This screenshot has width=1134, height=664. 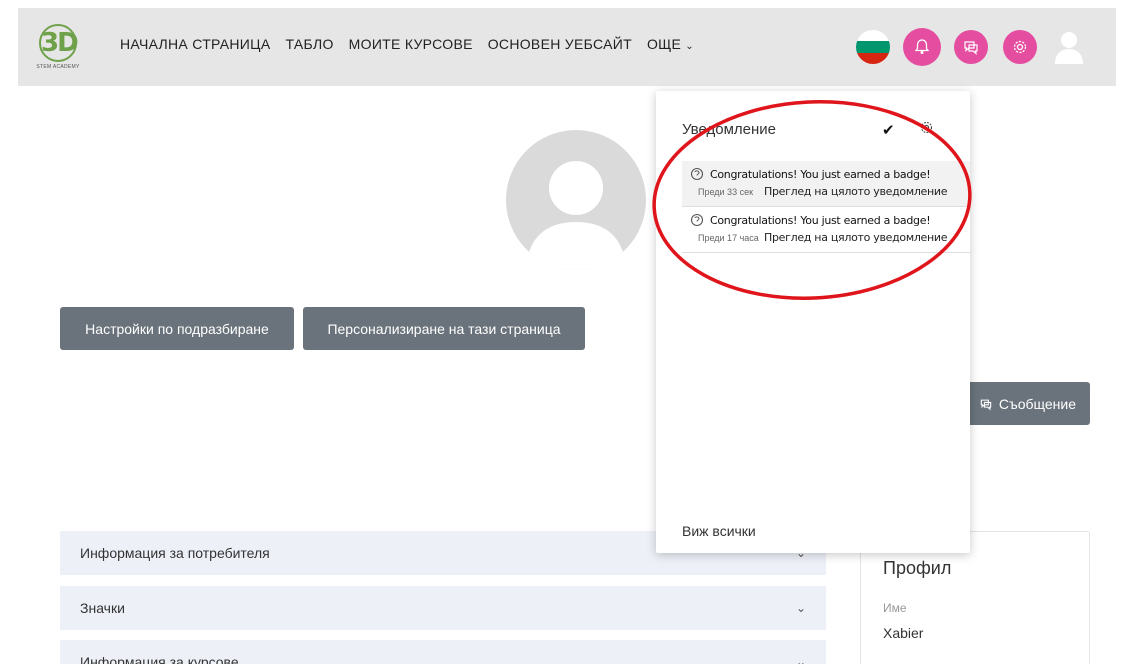 I want to click on profile-card-title: Профил, so click(x=917, y=568).